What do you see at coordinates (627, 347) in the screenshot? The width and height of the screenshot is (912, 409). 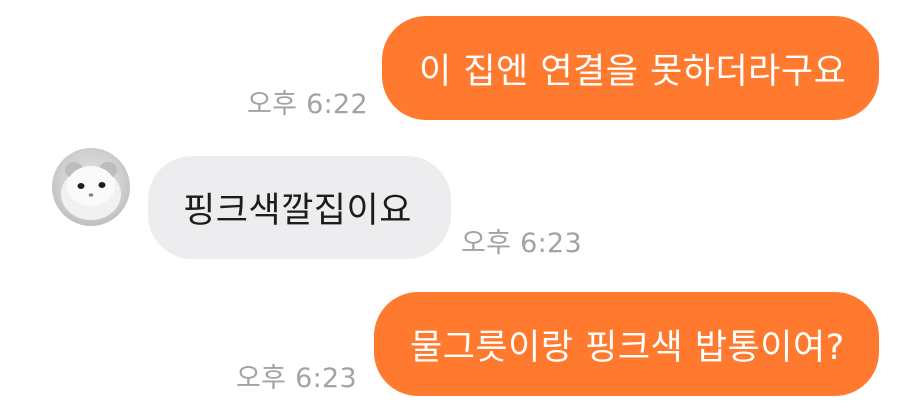 I see `message-text: 물그릇이랑 핑크색 밥통이여?` at bounding box center [627, 347].